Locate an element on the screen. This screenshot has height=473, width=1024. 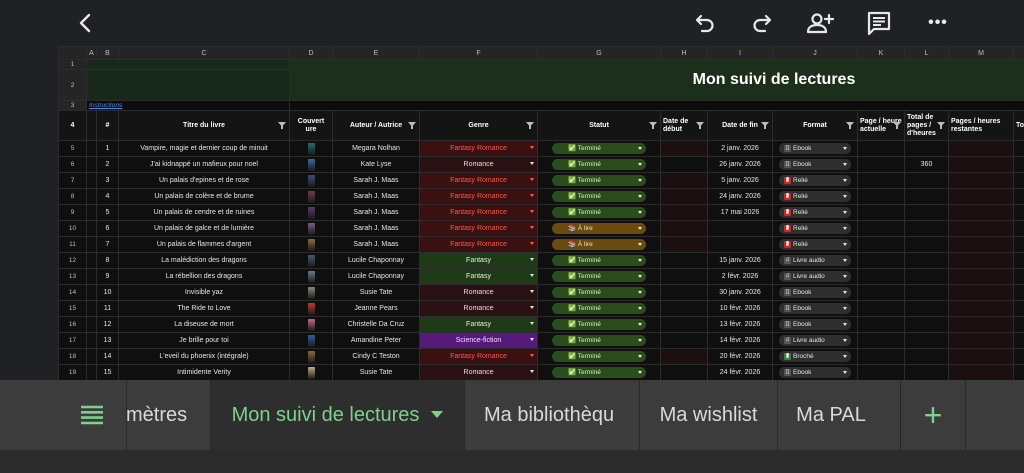
column-header: G is located at coordinates (599, 53).